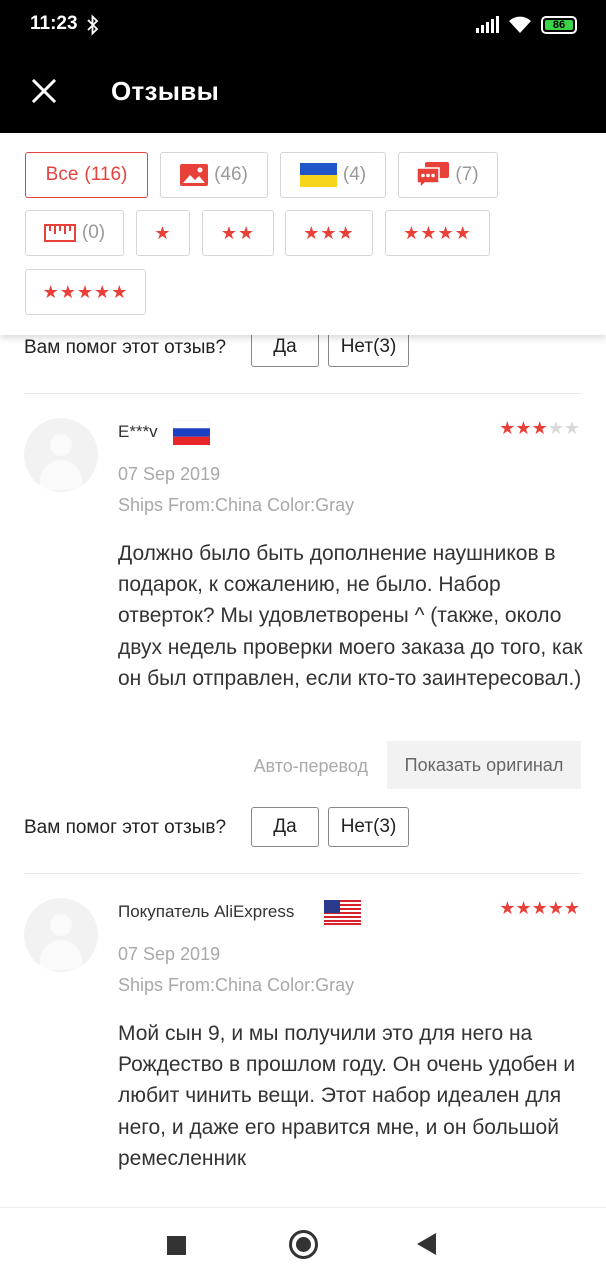 The image size is (606, 1280). I want to click on home-circle-icon, so click(303, 1244).